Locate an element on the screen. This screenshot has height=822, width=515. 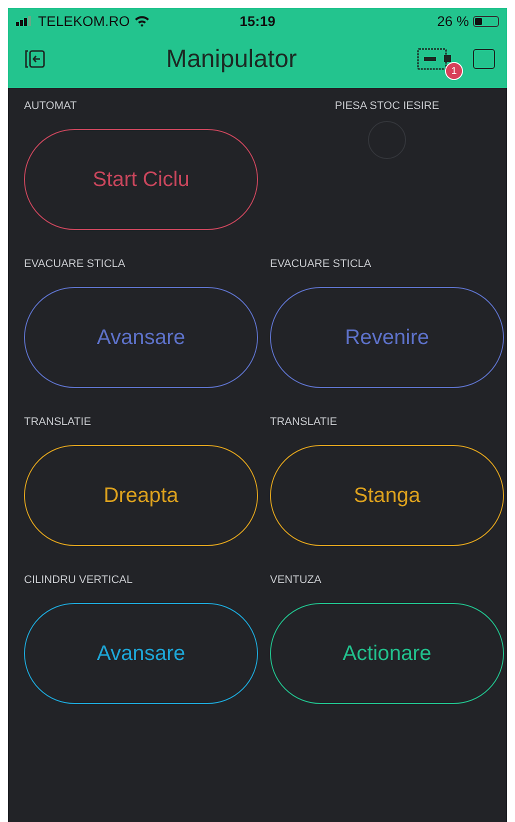
widget-label: PIESA STOC IESIRE is located at coordinates (387, 106).